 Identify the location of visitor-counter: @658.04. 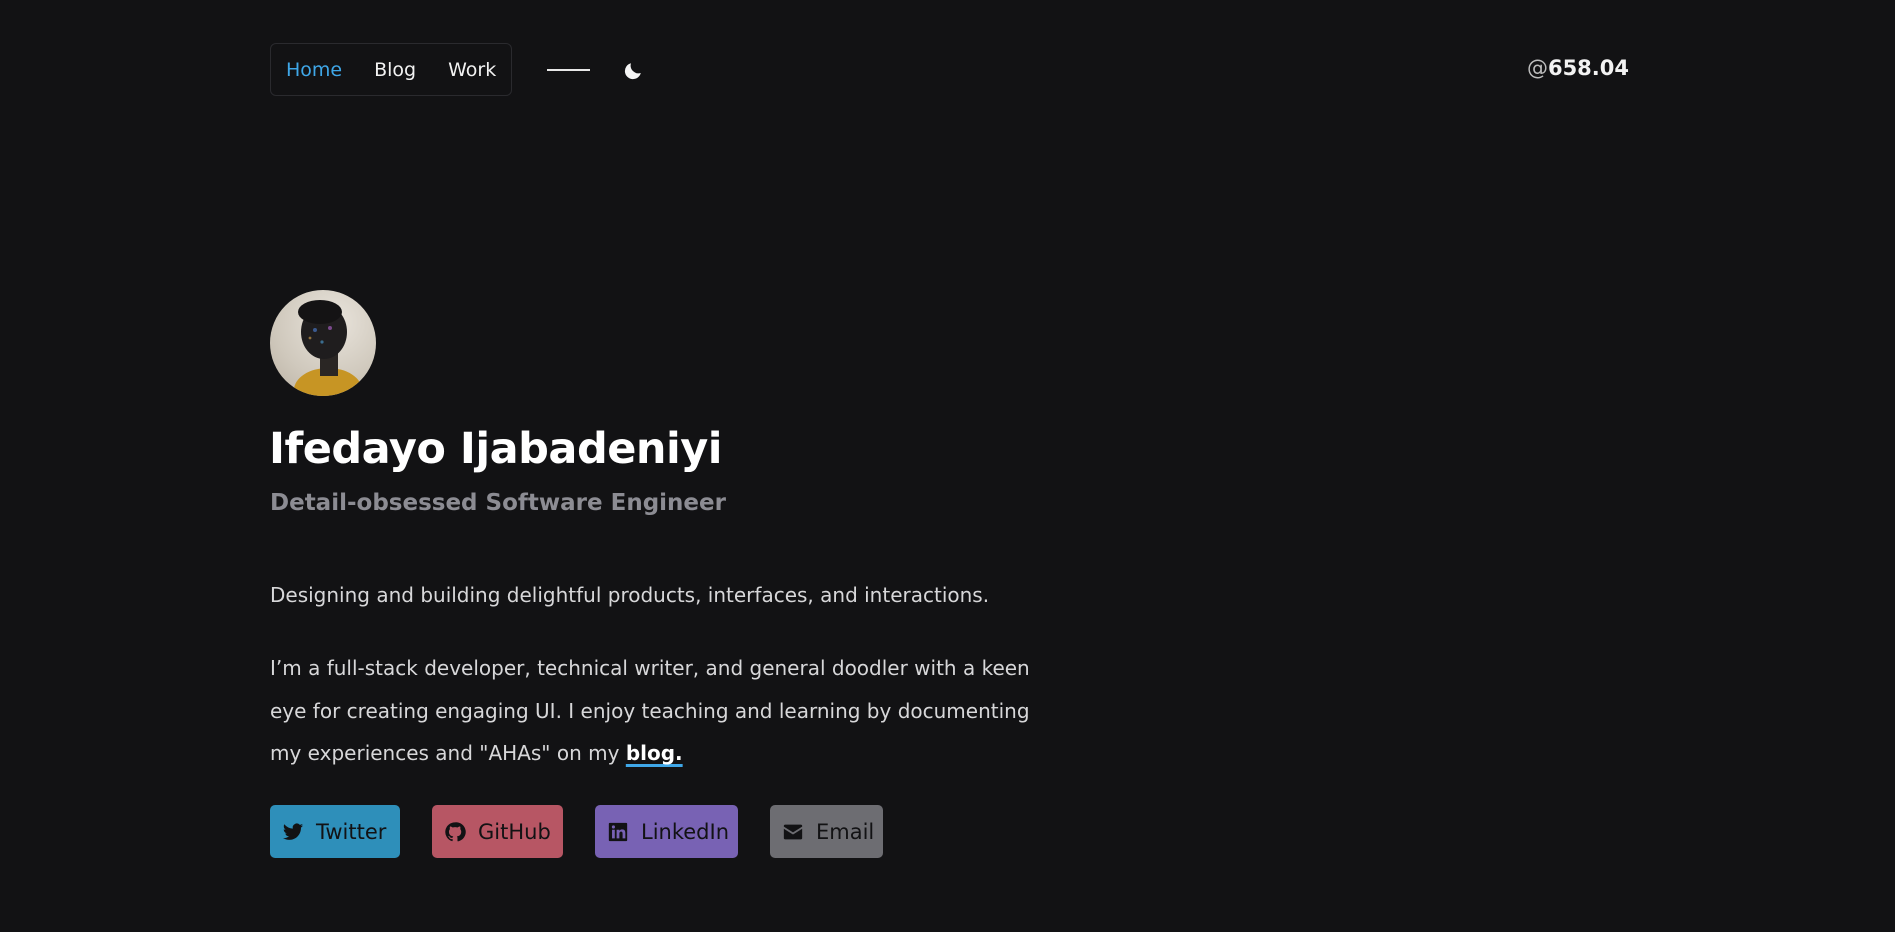
(1578, 68).